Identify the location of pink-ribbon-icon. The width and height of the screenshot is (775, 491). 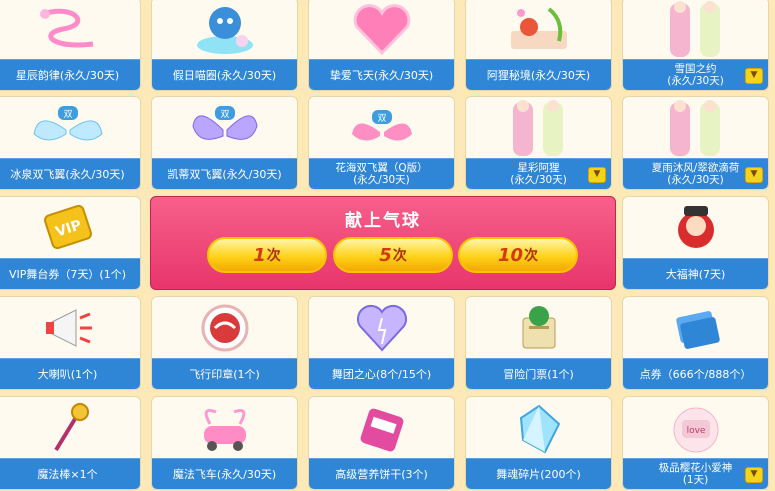
(70, 30).